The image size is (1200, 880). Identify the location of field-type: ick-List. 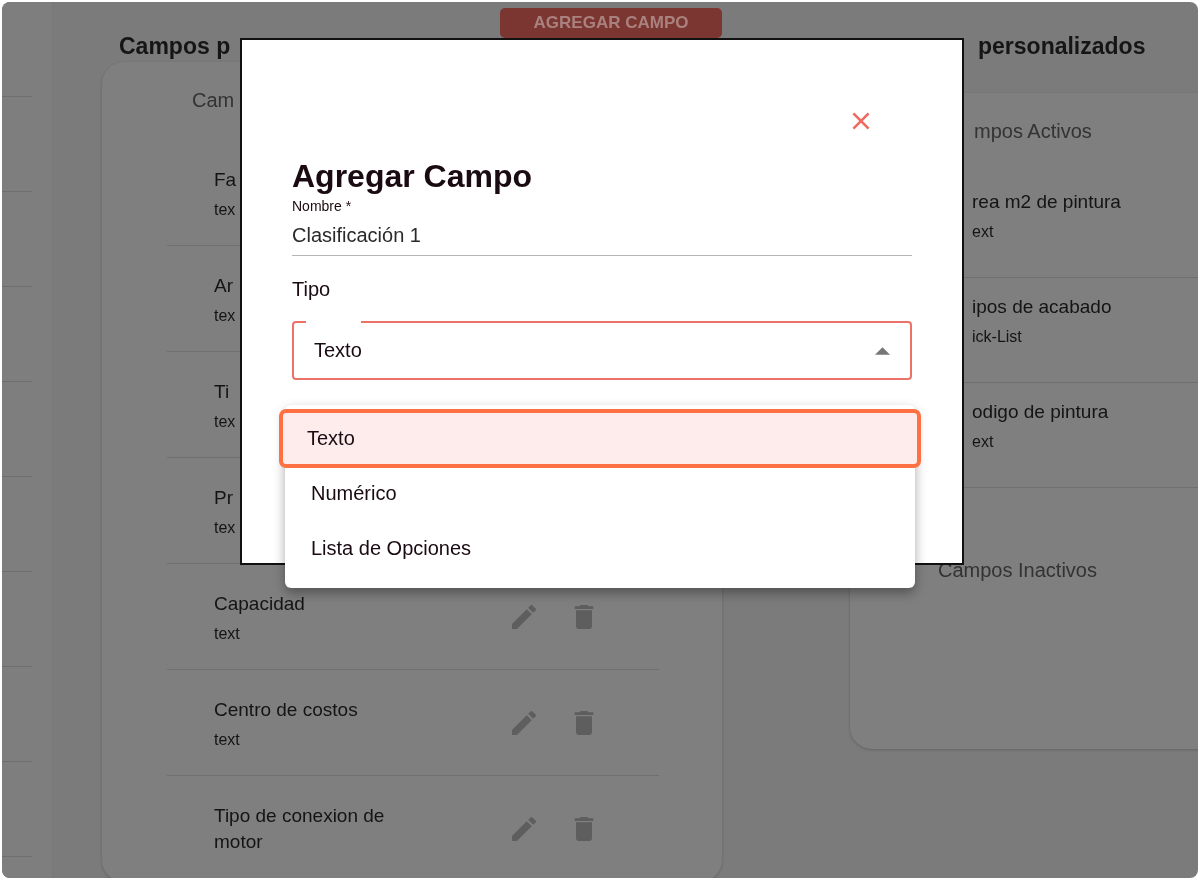
(997, 337).